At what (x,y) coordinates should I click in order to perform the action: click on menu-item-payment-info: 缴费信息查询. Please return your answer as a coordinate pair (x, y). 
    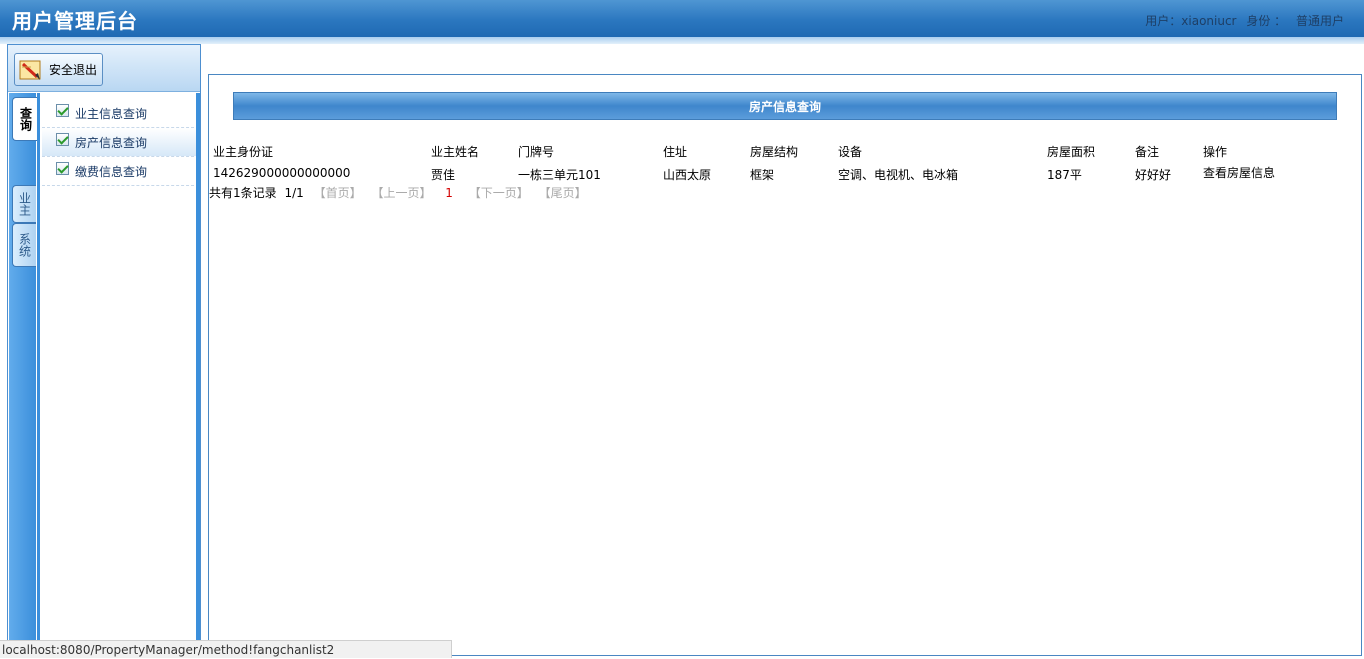
    Looking at the image, I should click on (120, 171).